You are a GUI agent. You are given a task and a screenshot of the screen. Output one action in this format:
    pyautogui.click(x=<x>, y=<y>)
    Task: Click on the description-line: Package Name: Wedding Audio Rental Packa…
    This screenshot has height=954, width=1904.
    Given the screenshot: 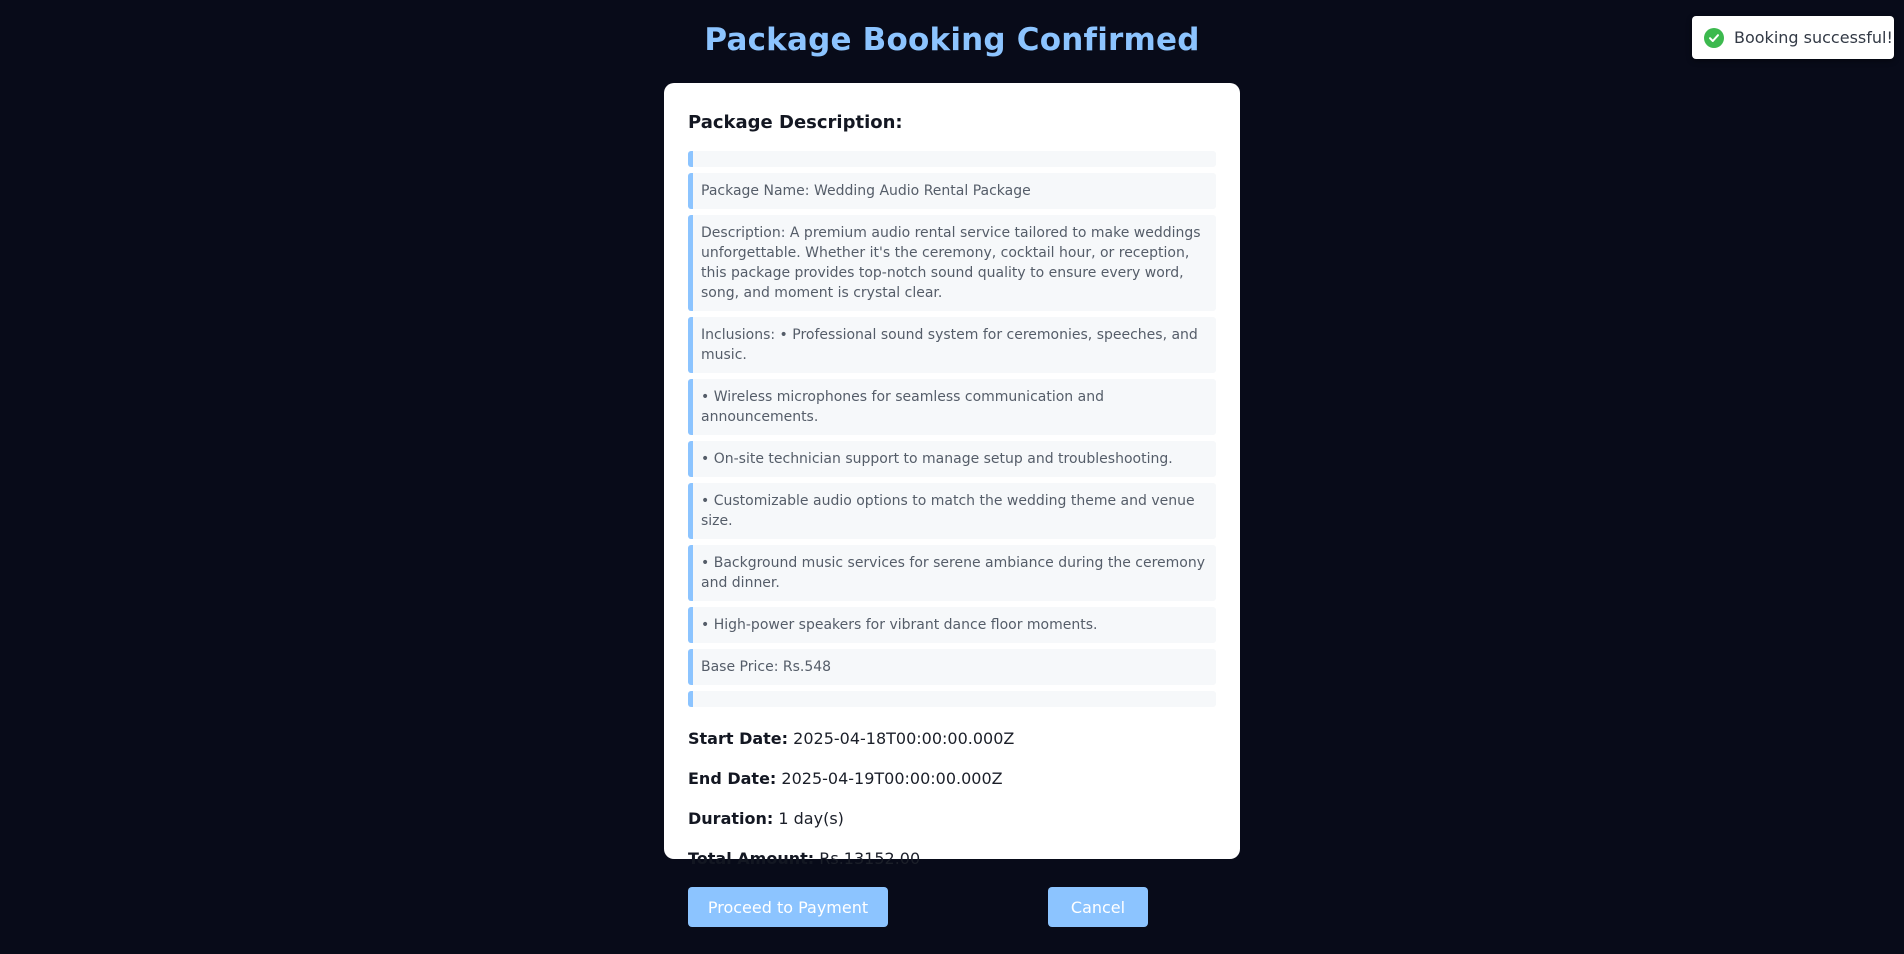 What is the action you would take?
    pyautogui.click(x=952, y=191)
    